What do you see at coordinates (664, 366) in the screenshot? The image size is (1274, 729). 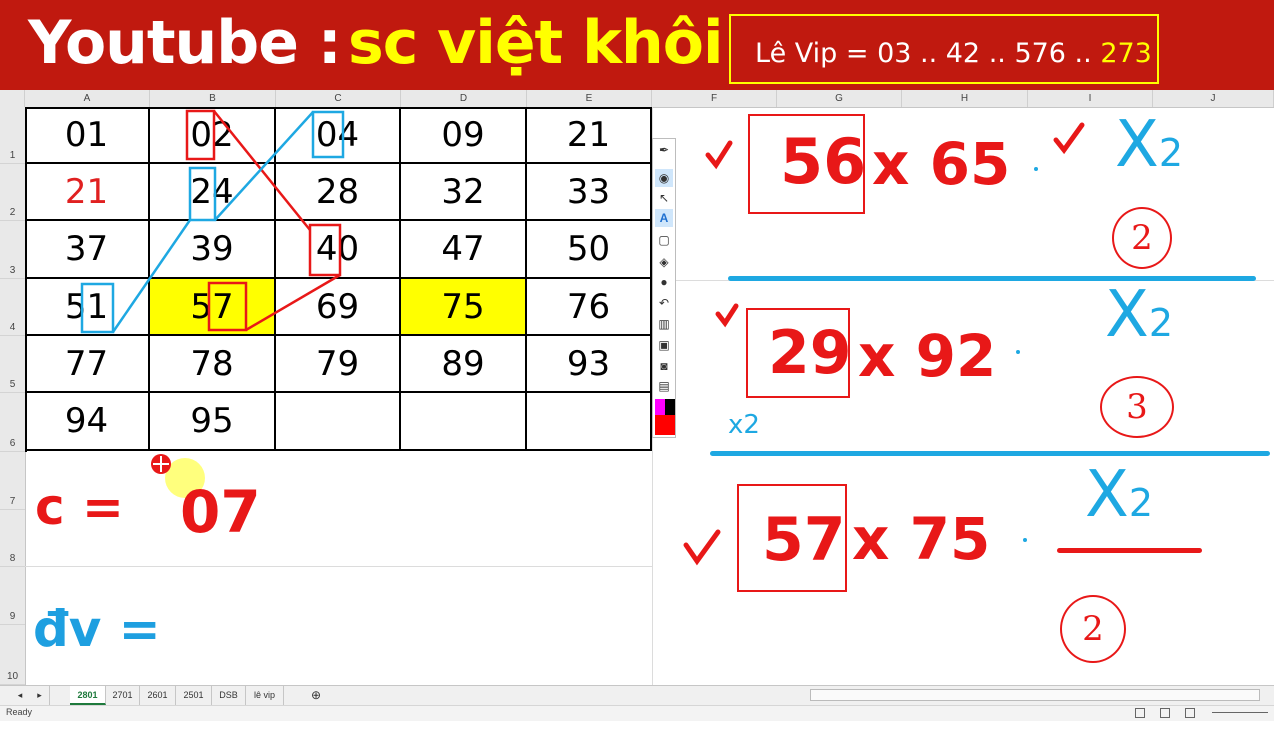 I see `camera-icon: ◙` at bounding box center [664, 366].